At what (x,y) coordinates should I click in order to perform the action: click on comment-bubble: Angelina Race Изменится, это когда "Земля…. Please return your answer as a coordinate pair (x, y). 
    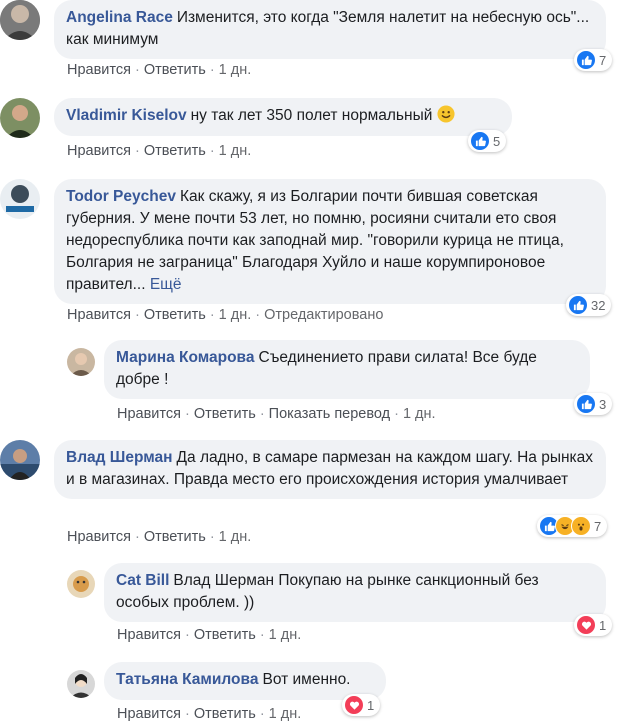
    Looking at the image, I should click on (330, 29).